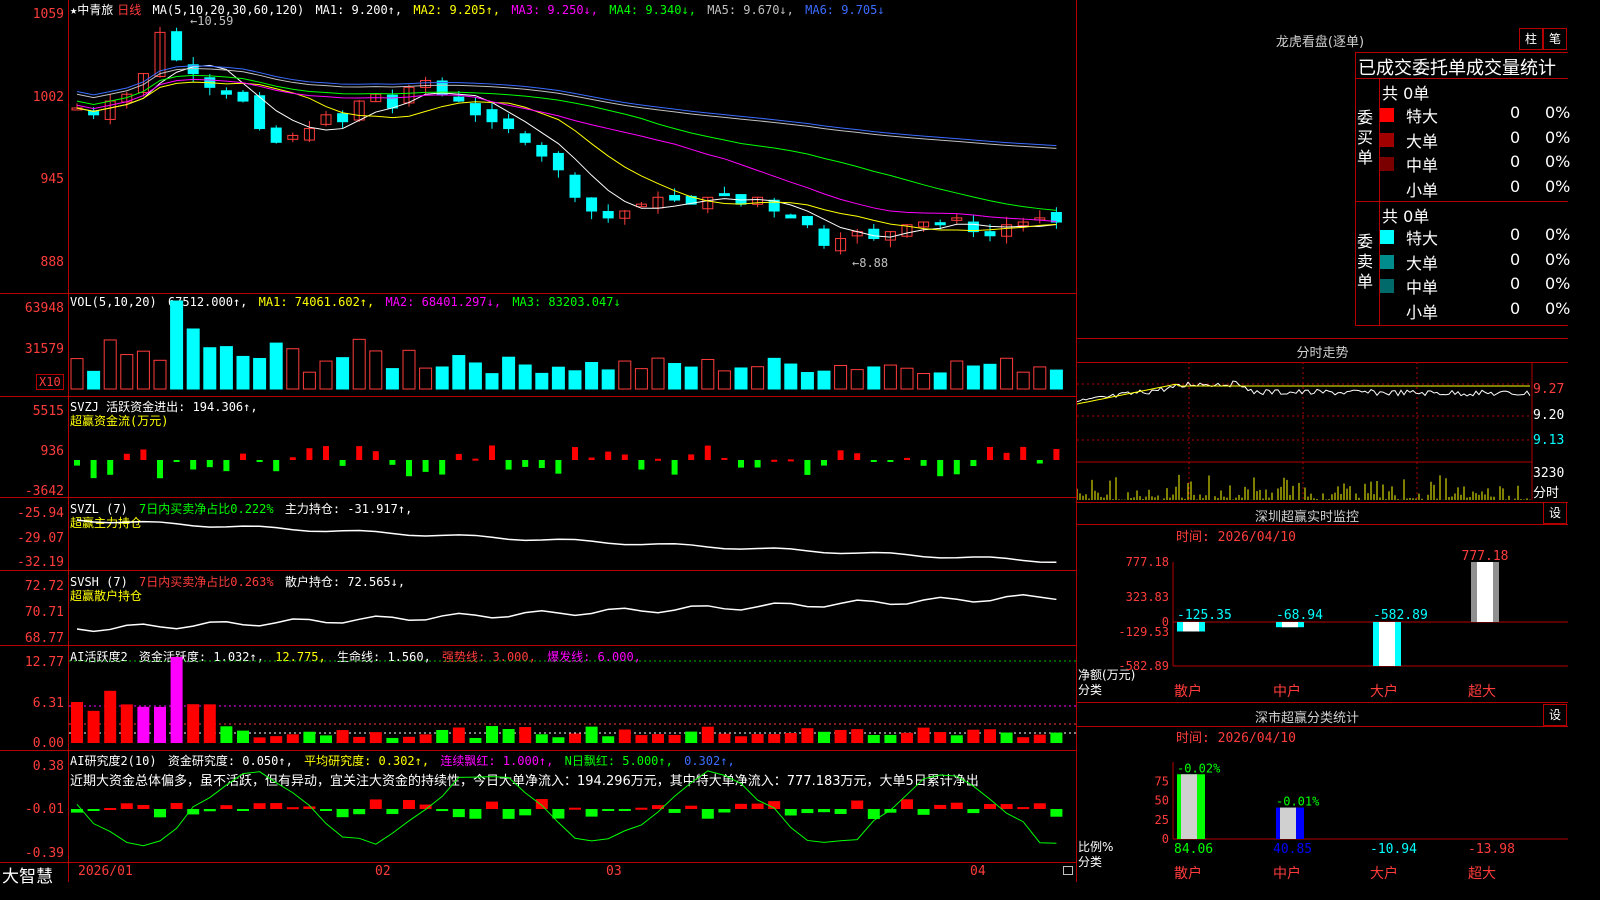 The height and width of the screenshot is (900, 1600). What do you see at coordinates (1491, 849) in the screenshot?
I see `bar-value-label: -13.98` at bounding box center [1491, 849].